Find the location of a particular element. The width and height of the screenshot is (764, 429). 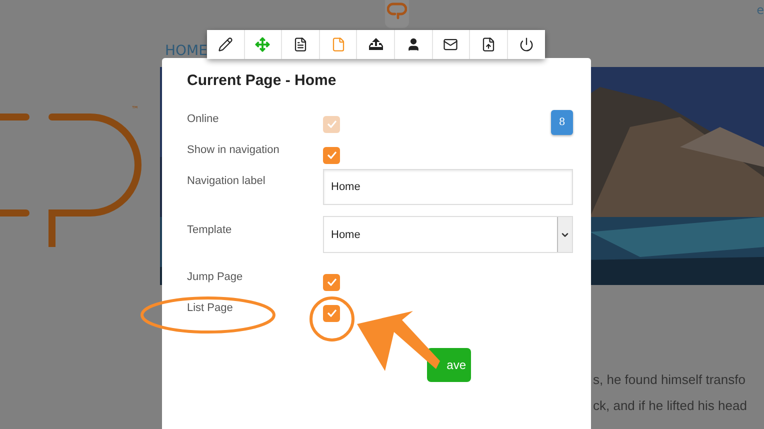

template-select: Home is located at coordinates (448, 234).